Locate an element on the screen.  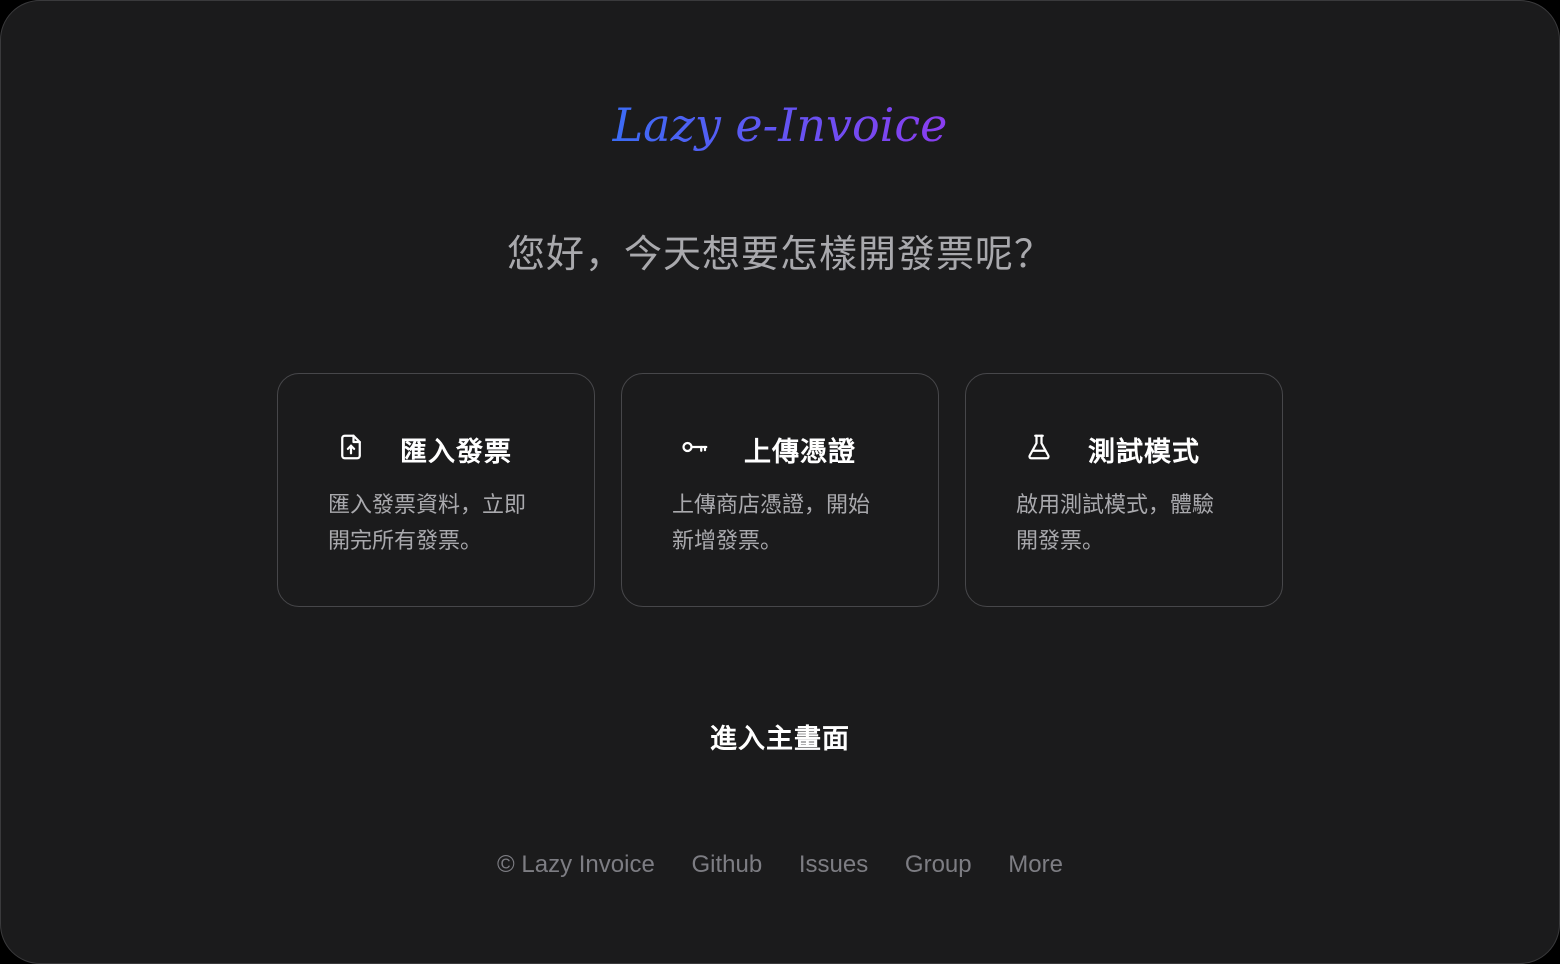
card-description: 啟用測試模式，體驗 開發票。 is located at coordinates (1132, 524).